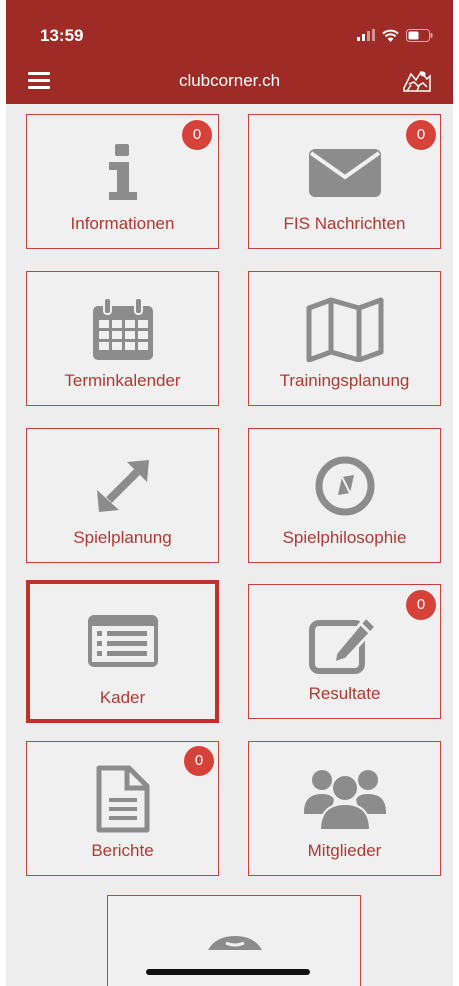  Describe the element at coordinates (122, 697) in the screenshot. I see `tile-label: Kader` at that location.